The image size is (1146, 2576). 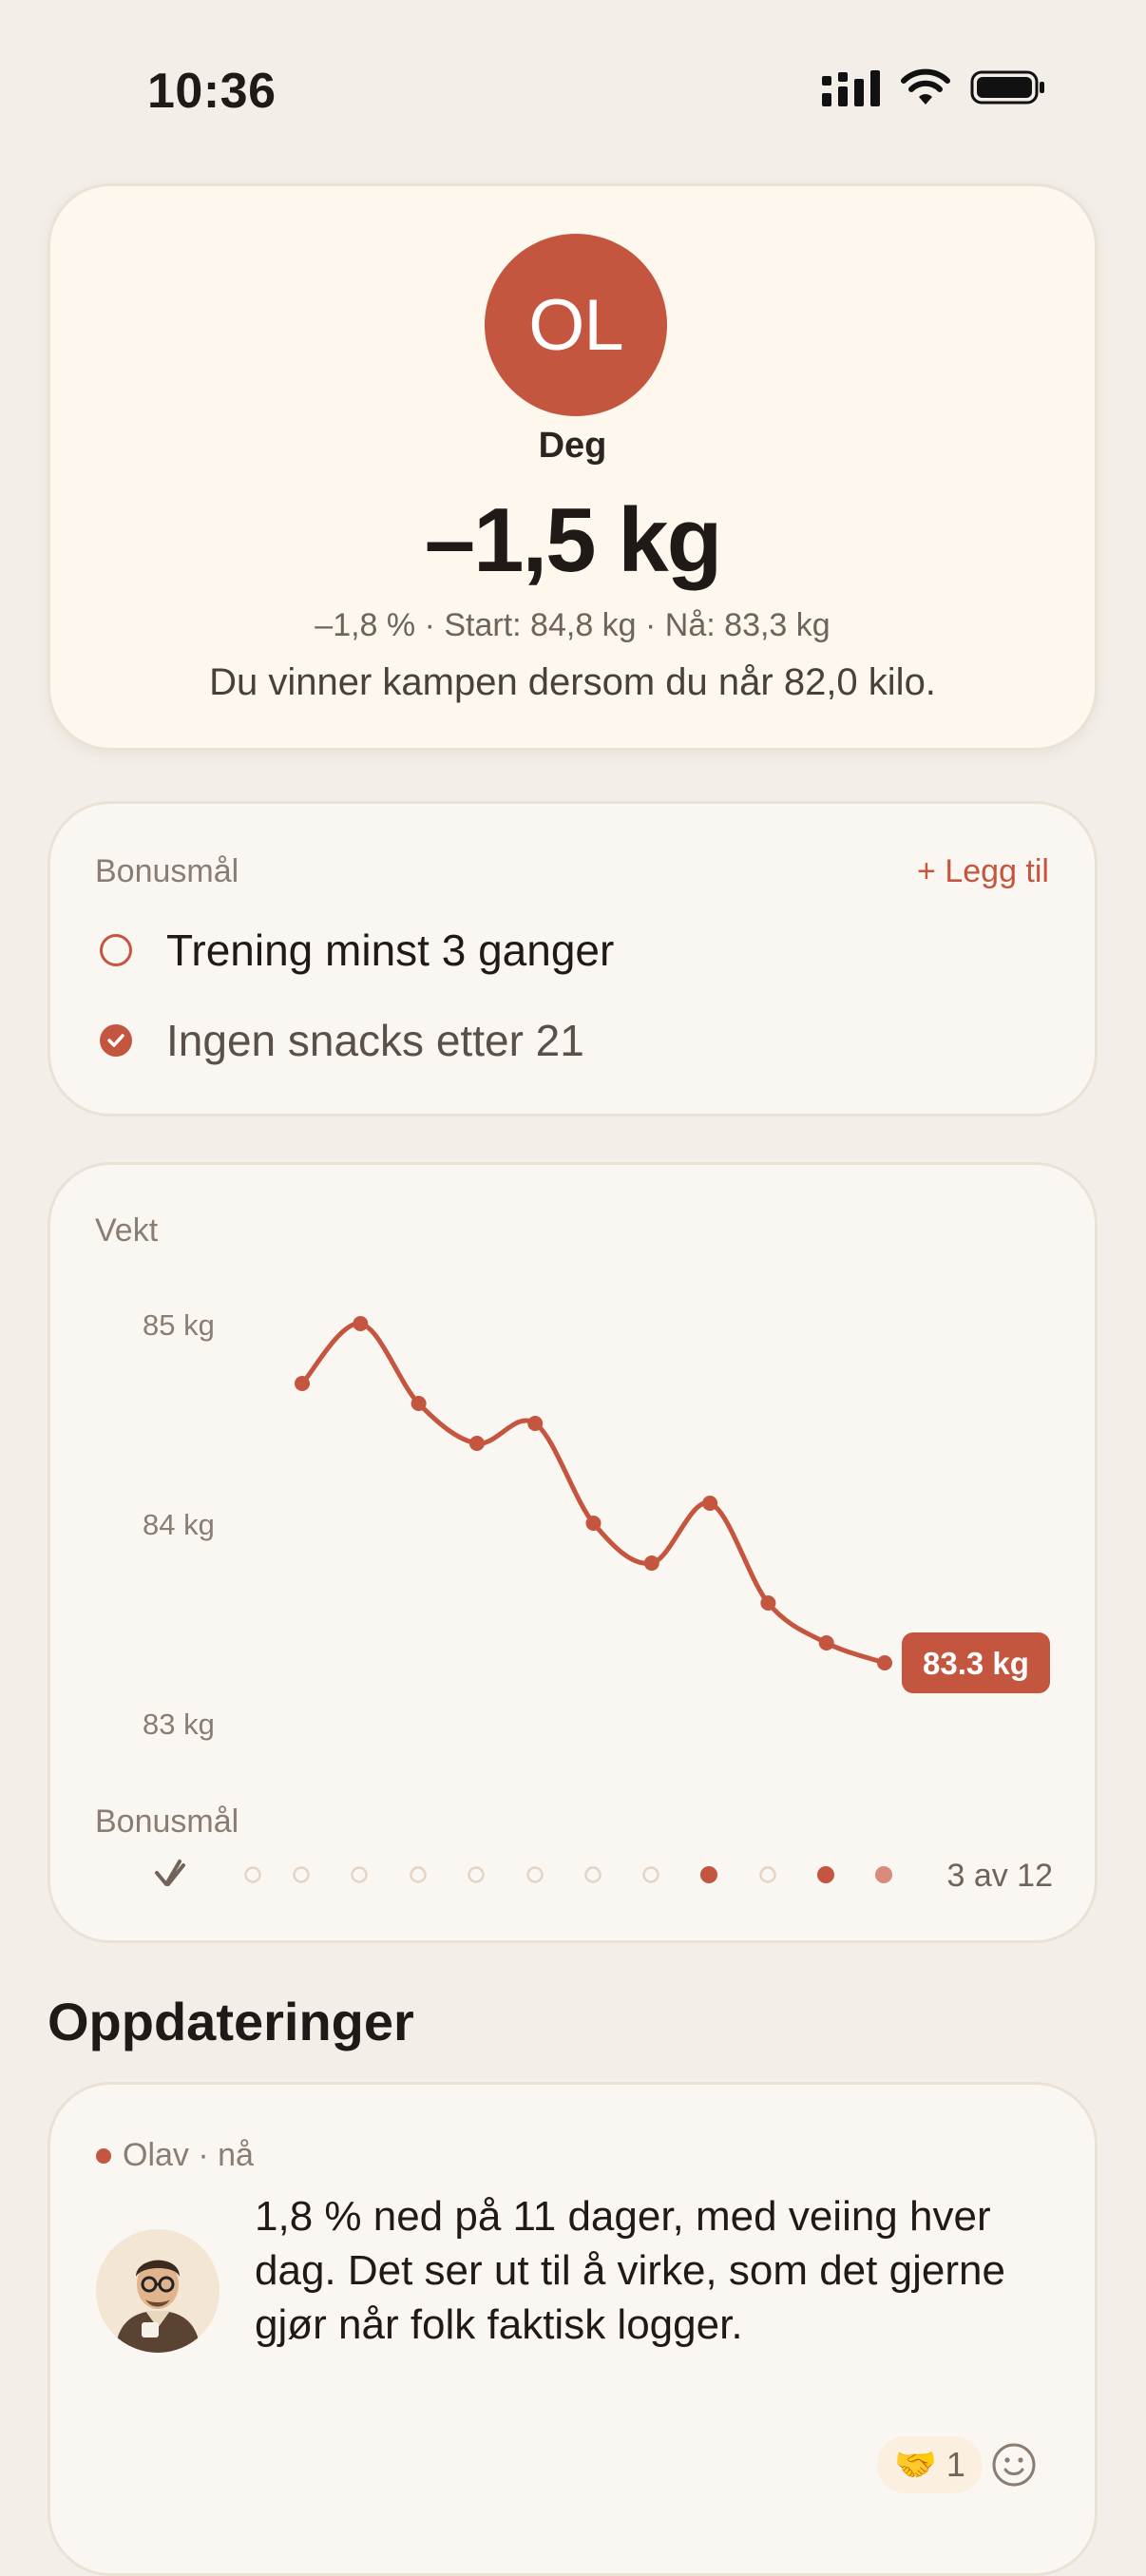 I want to click on user-name: Deg, so click(x=572, y=446).